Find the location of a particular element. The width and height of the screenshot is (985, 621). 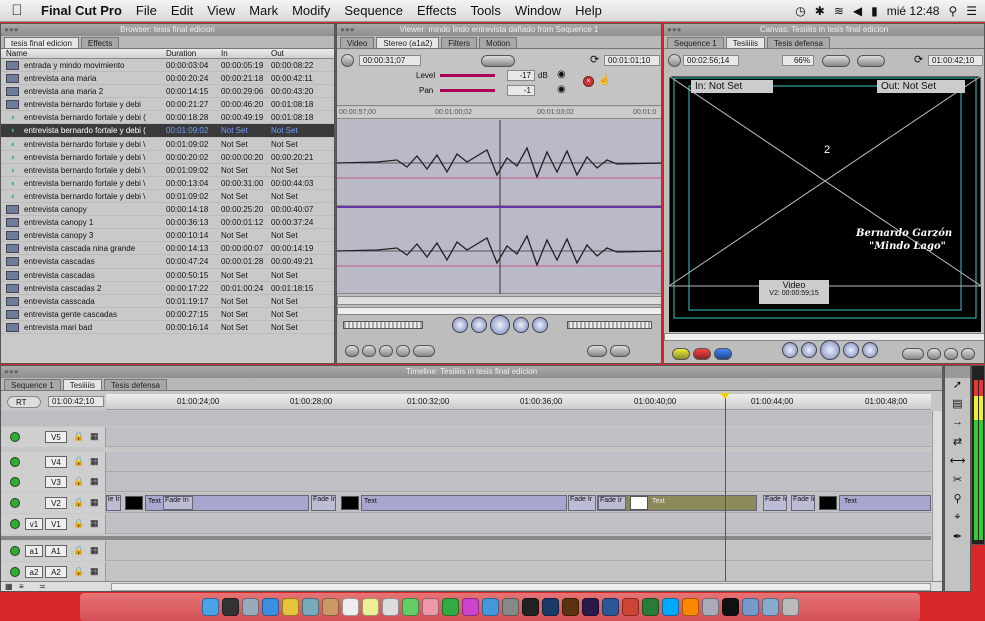

reset-button: × is located at coordinates (588, 81).